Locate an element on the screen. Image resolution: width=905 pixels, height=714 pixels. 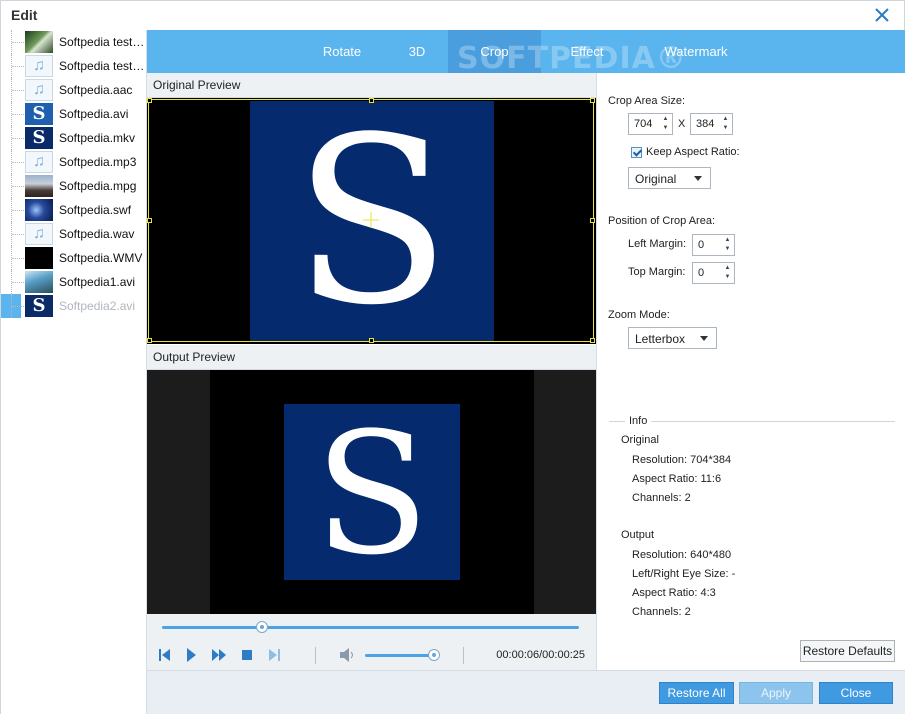
left-margin-input: 0 ▲ ▼ is located at coordinates (713, 245).